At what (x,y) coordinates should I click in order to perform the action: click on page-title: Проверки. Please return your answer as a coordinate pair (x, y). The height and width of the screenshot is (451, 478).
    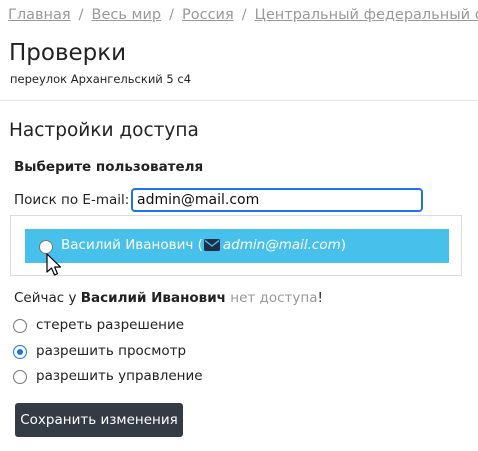
    Looking at the image, I should click on (68, 53).